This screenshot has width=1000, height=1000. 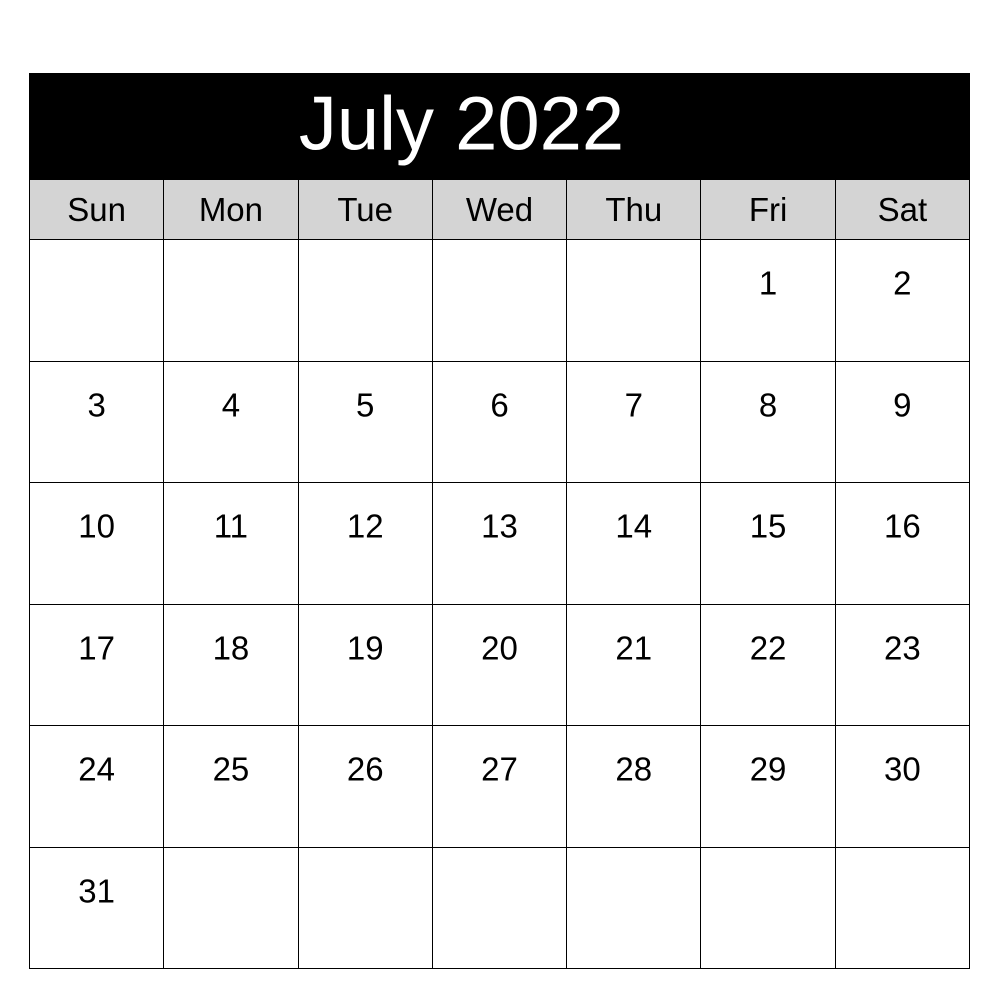 What do you see at coordinates (96, 769) in the screenshot?
I see `day-number: 24` at bounding box center [96, 769].